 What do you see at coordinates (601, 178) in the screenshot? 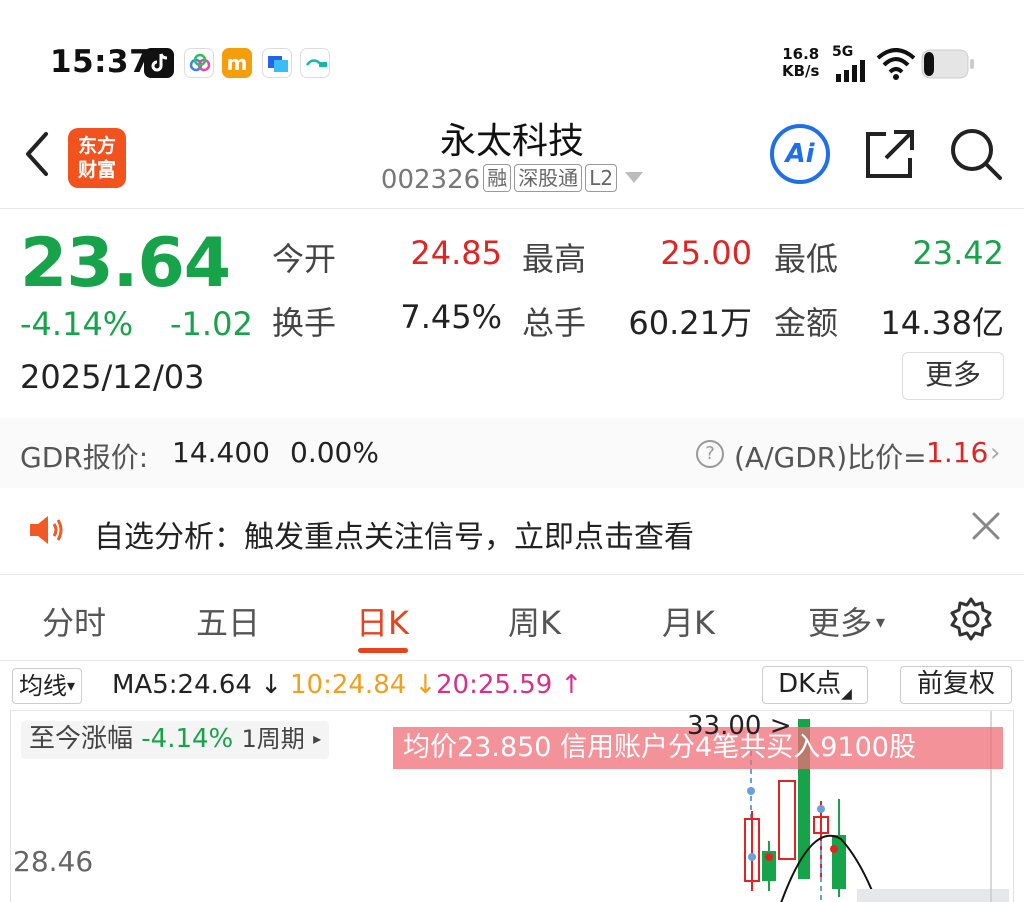
I see `l2-tag: L2` at bounding box center [601, 178].